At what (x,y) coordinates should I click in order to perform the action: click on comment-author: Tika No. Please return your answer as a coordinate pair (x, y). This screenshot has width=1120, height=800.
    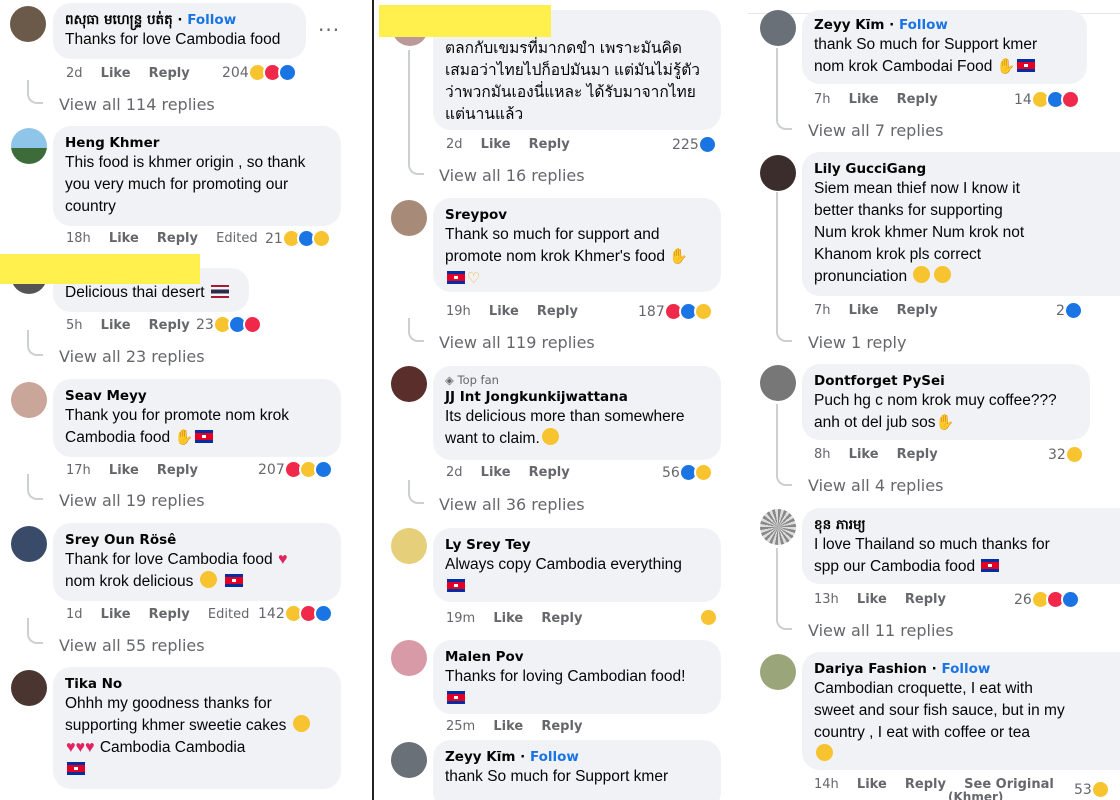
    Looking at the image, I should click on (197, 684).